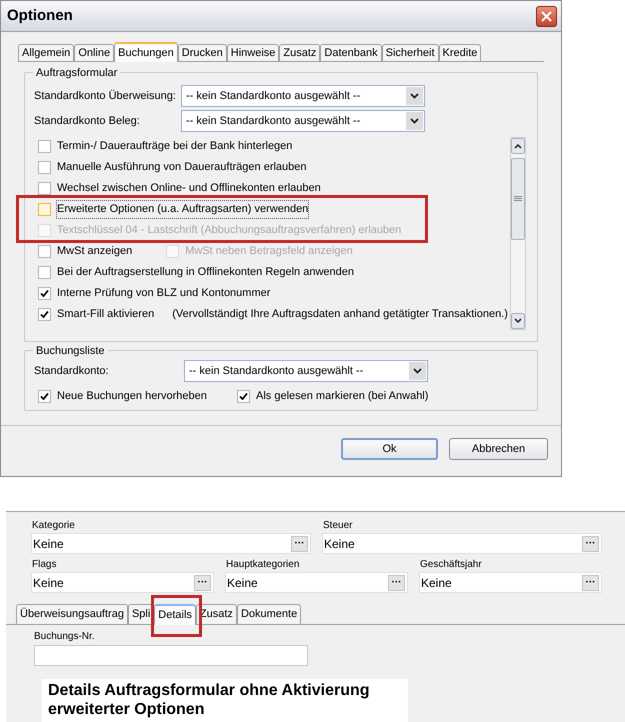 Image resolution: width=625 pixels, height=722 pixels. What do you see at coordinates (351, 52) in the screenshot?
I see `tab: Datenbank` at bounding box center [351, 52].